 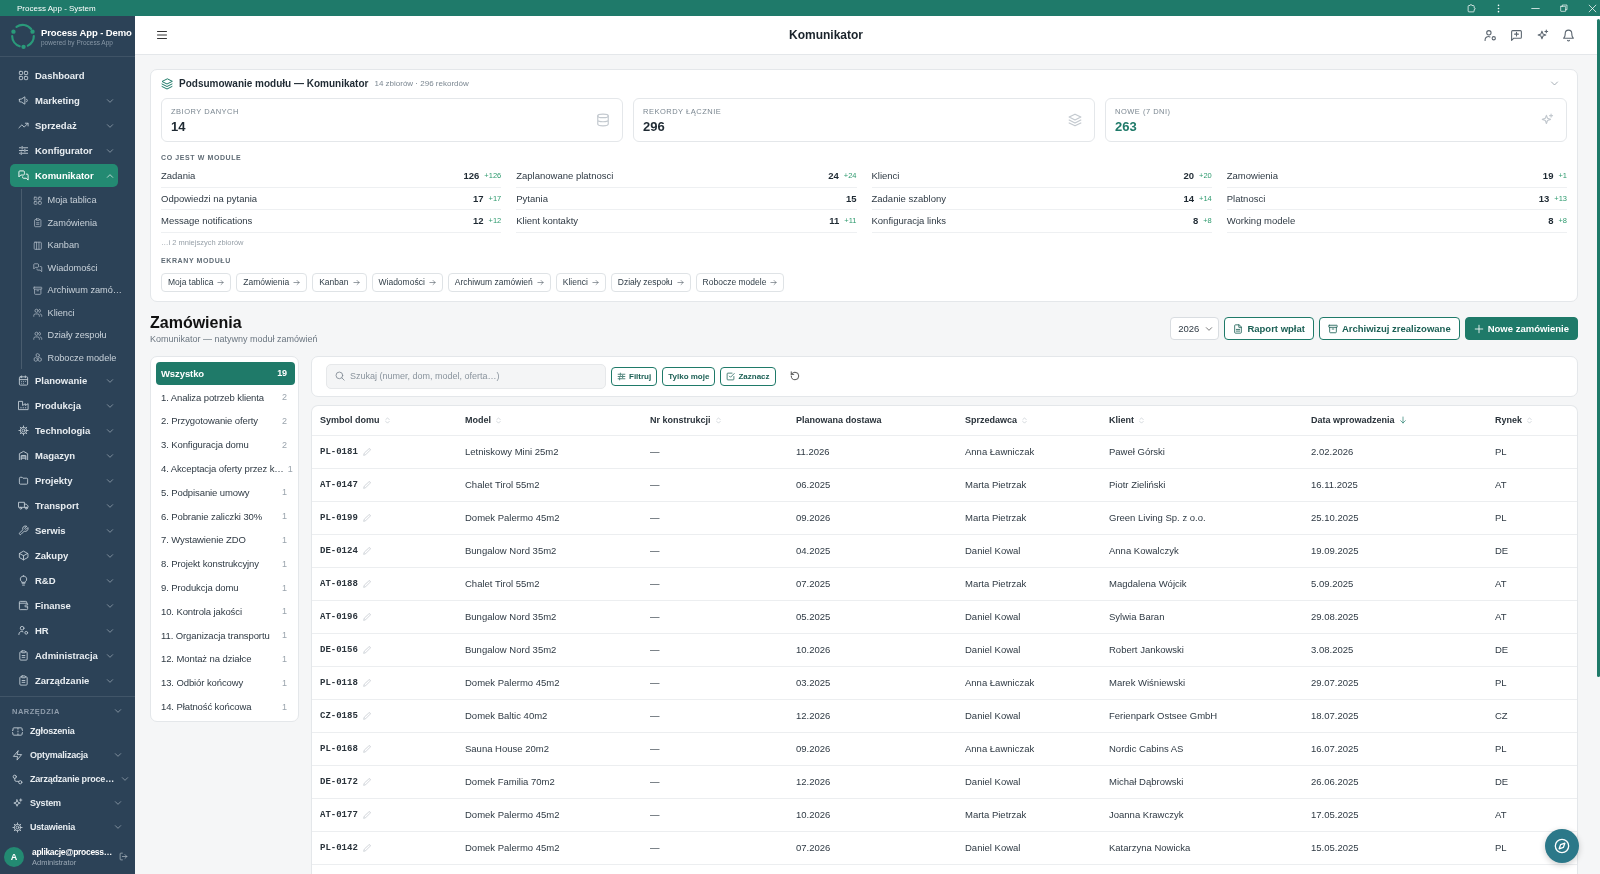 I want to click on nav-item: HR, so click(x=64, y=630).